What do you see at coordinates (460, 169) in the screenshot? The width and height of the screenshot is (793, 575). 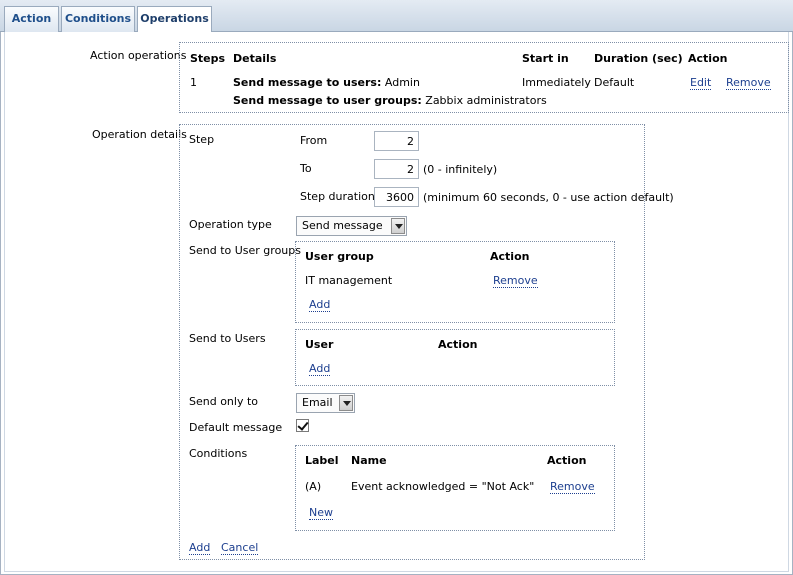 I see `to-hint: (0 - infinitely)` at bounding box center [460, 169].